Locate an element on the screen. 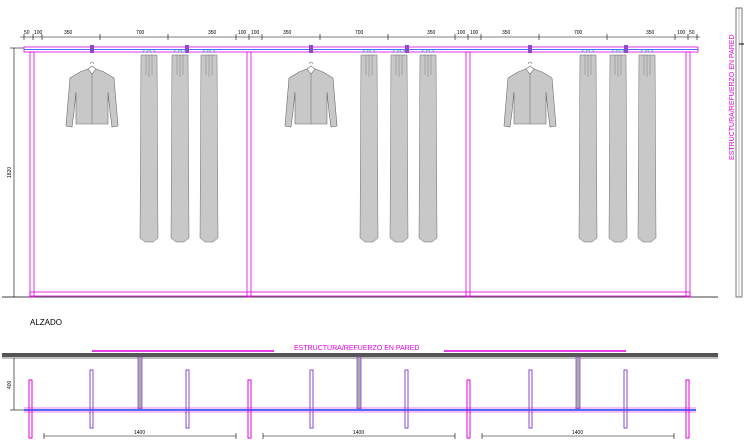 This screenshot has width=744, height=441. elevation-caption: ALZADO is located at coordinates (46, 322).